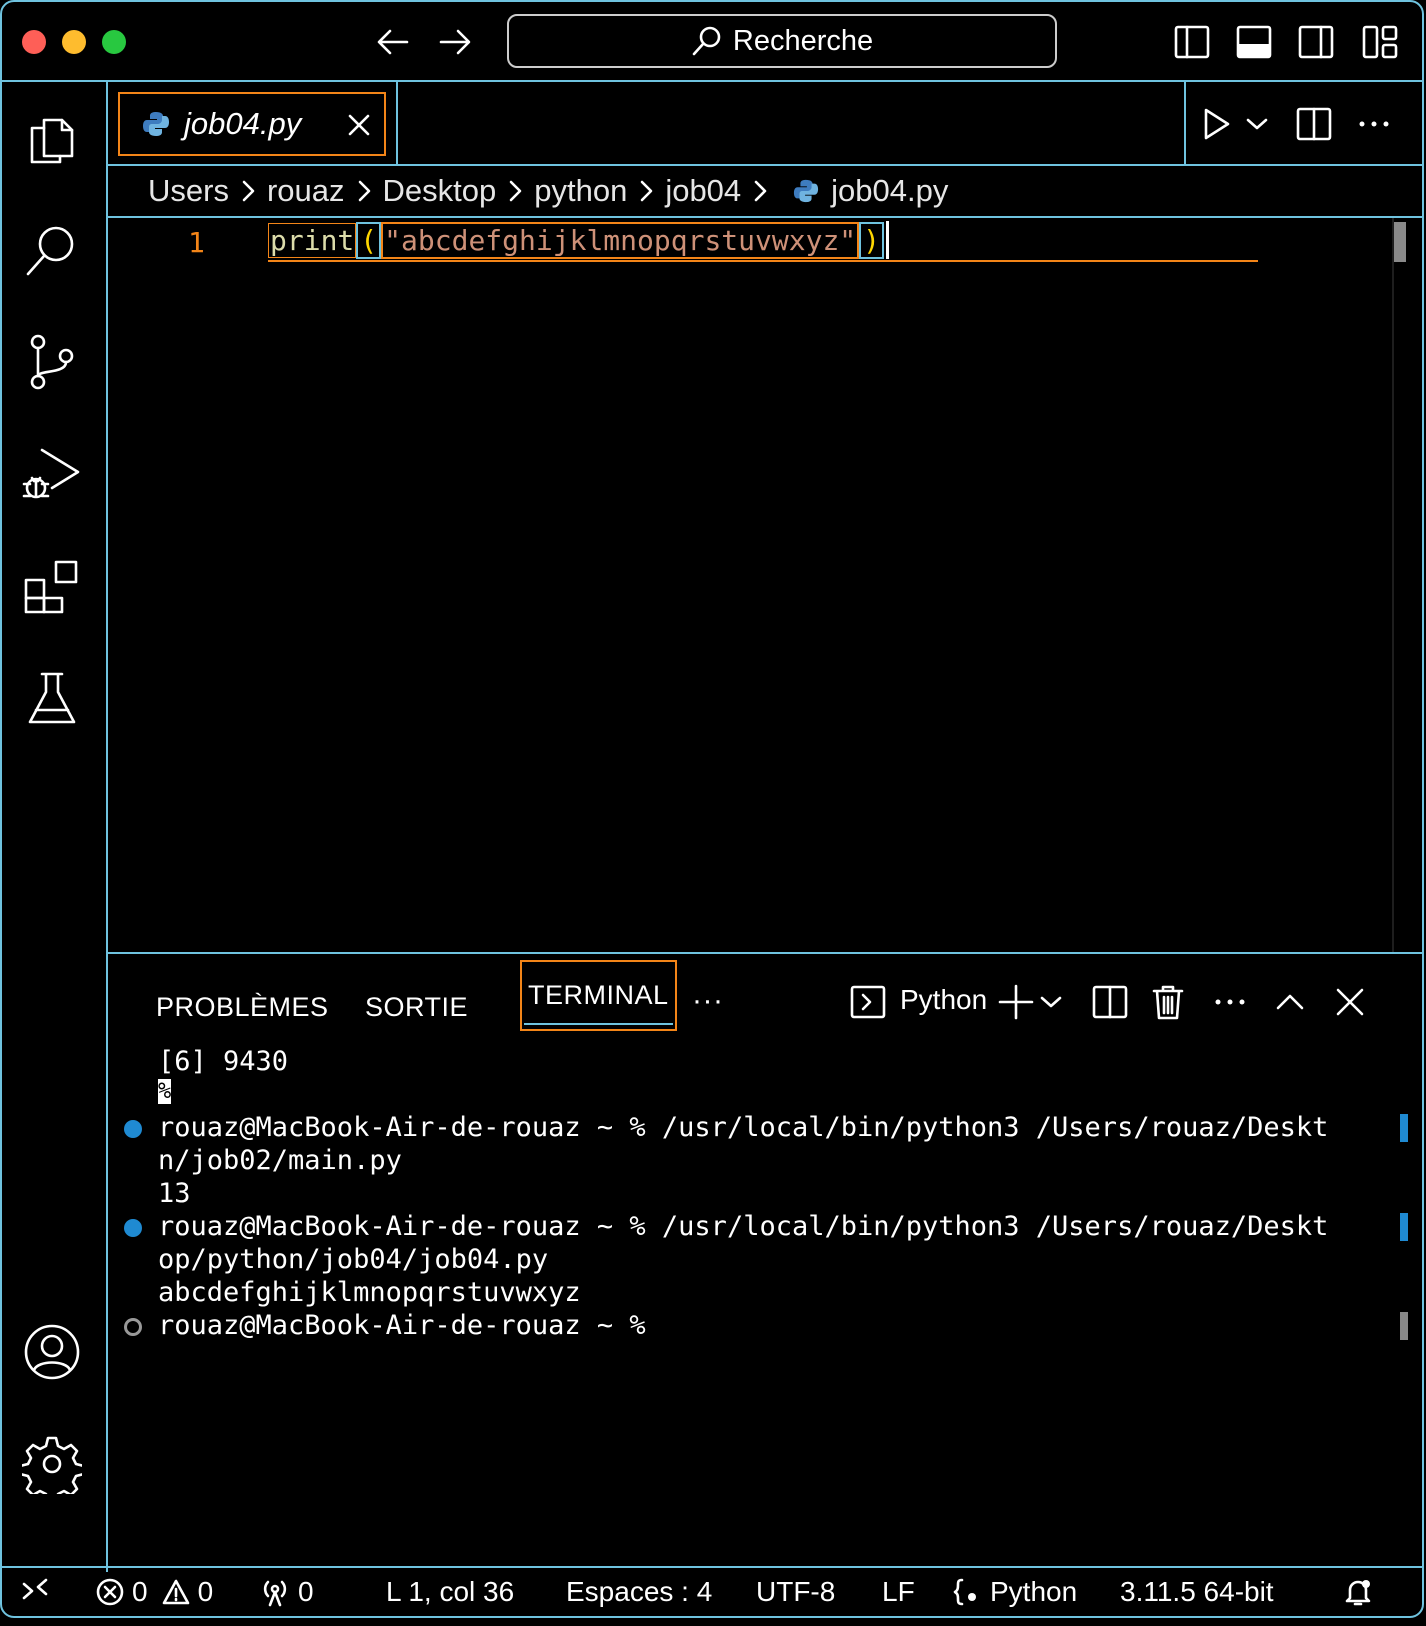 This screenshot has width=1426, height=1626. Describe the element at coordinates (1350, 1002) in the screenshot. I see `close-panel-icon` at that location.